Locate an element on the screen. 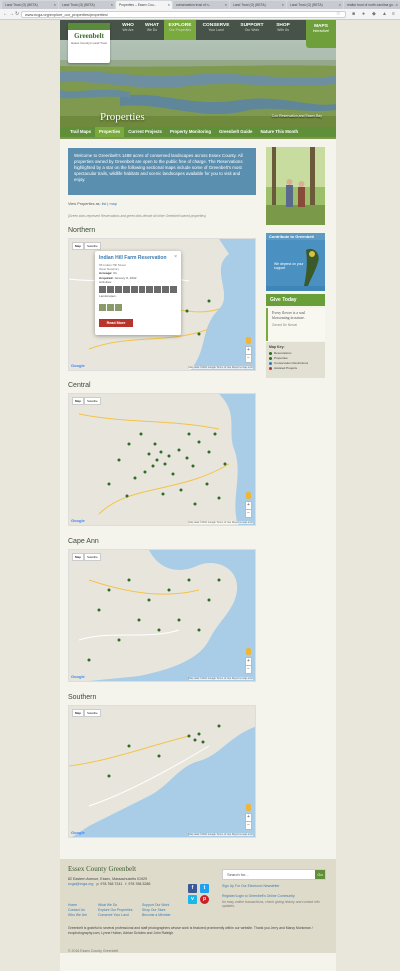 The height and width of the screenshot is (971, 400). site-logo: Greenbelt Essex County's Land Trust is located at coordinates (89, 43).